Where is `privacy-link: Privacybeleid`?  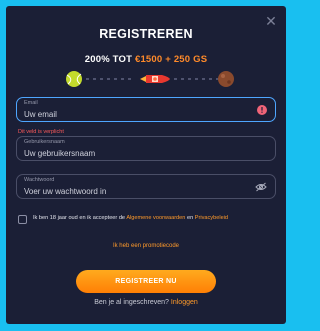
privacy-link: Privacybeleid is located at coordinates (211, 218).